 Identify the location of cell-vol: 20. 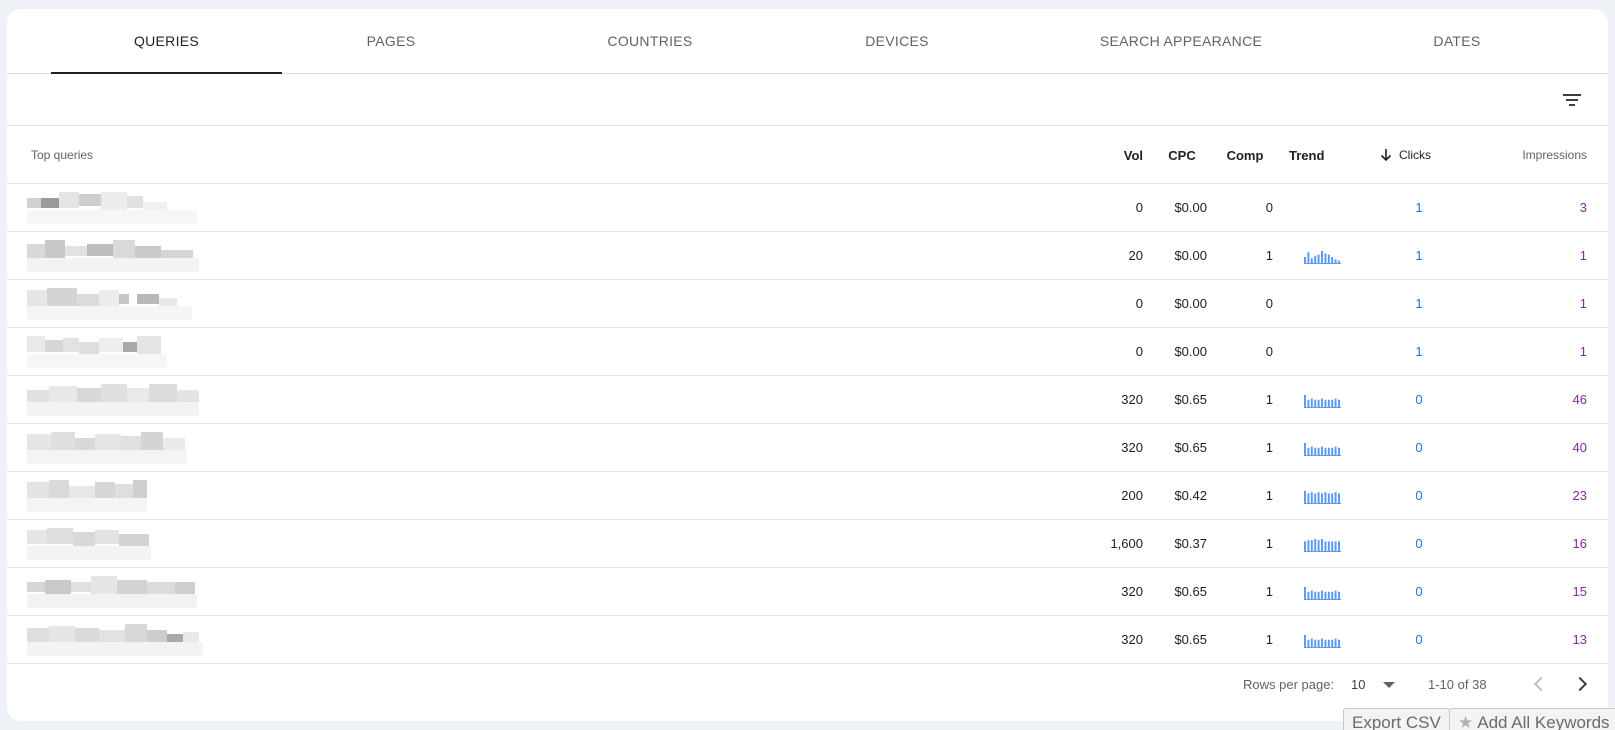
(1135, 255).